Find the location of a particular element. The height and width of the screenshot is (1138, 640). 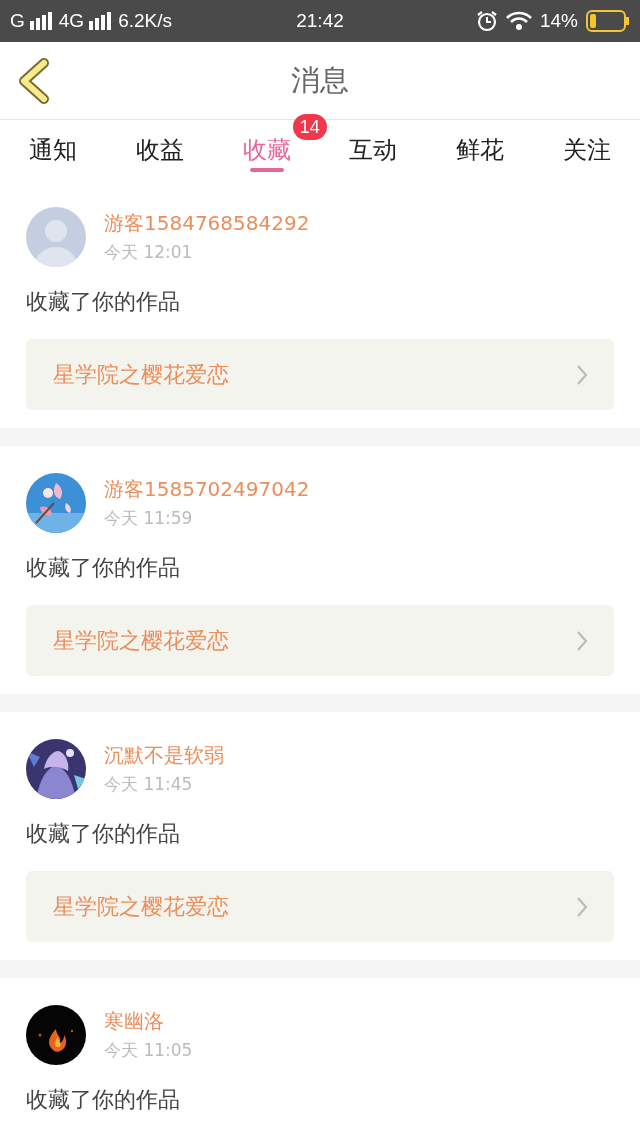

wifi-icon is located at coordinates (519, 21).